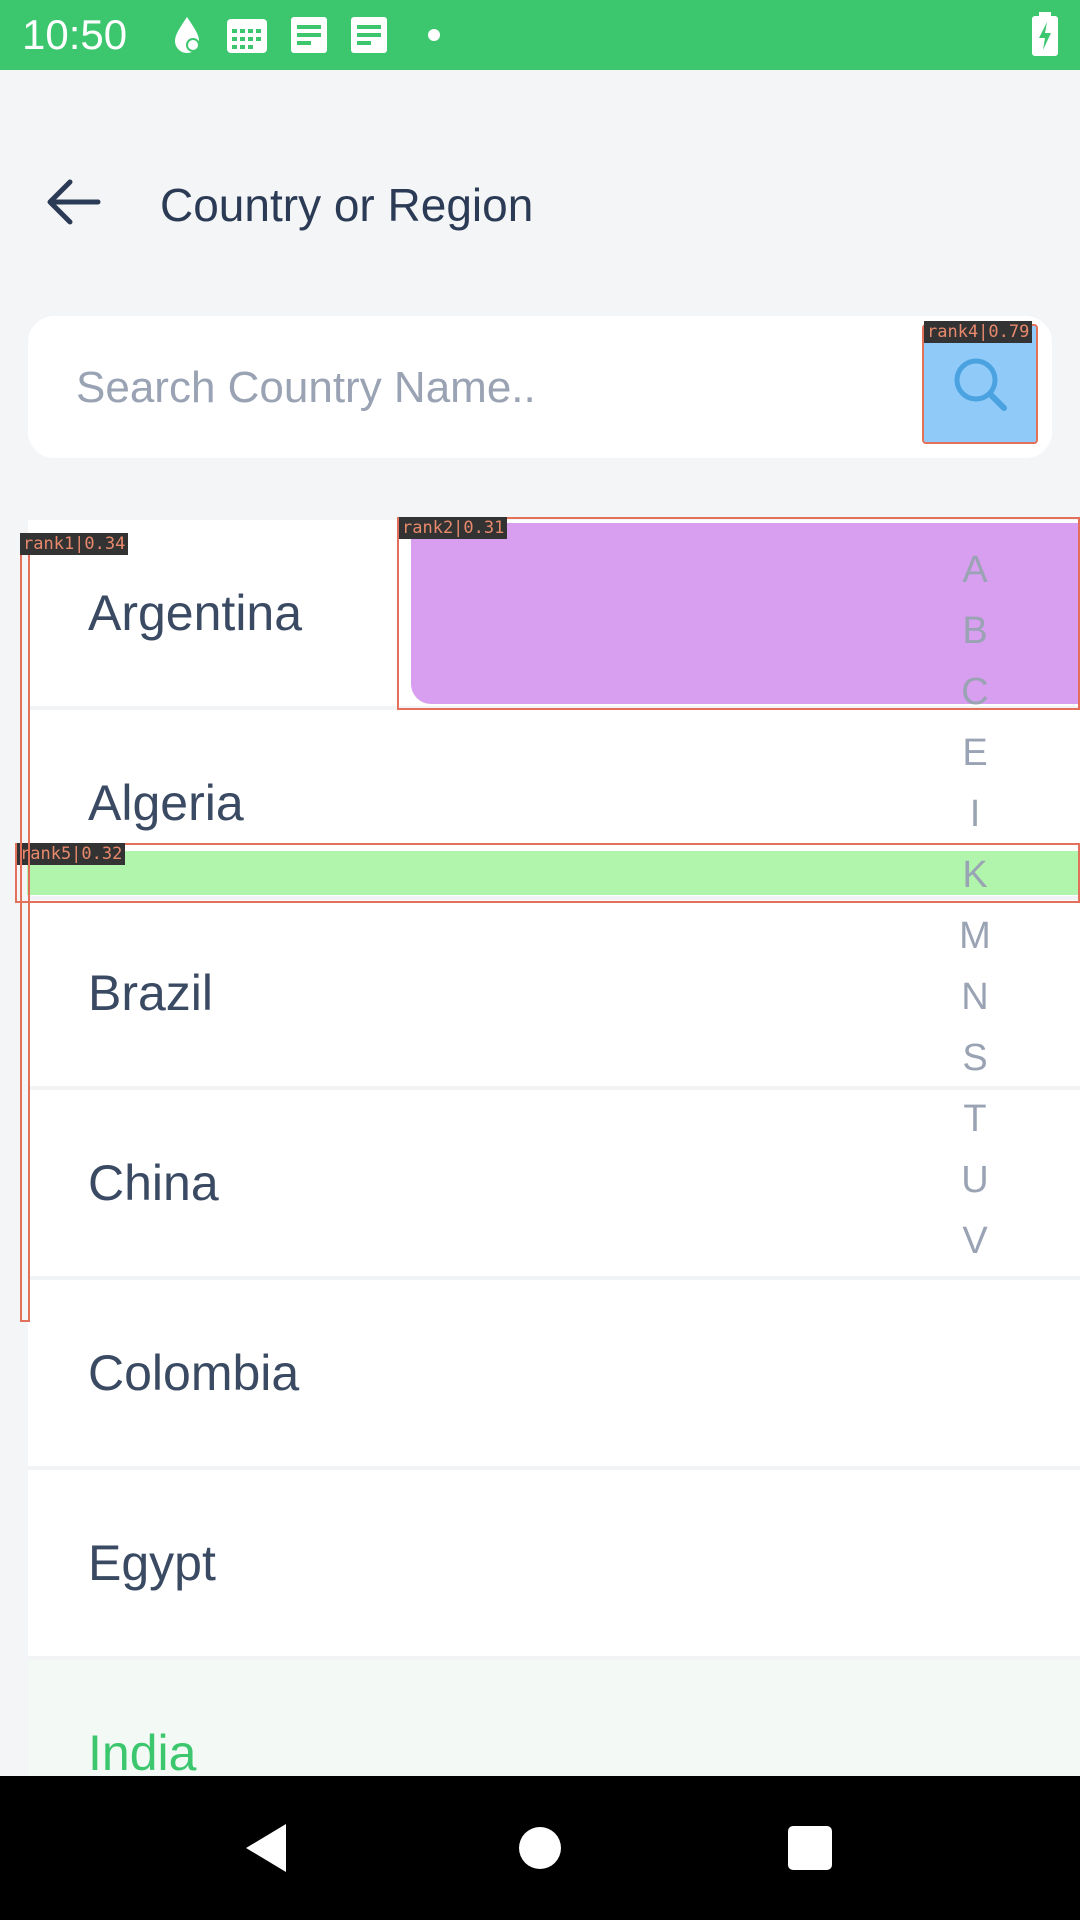 Image resolution: width=1080 pixels, height=1920 pixels. Describe the element at coordinates (486, 388) in the screenshot. I see `search-input` at that location.